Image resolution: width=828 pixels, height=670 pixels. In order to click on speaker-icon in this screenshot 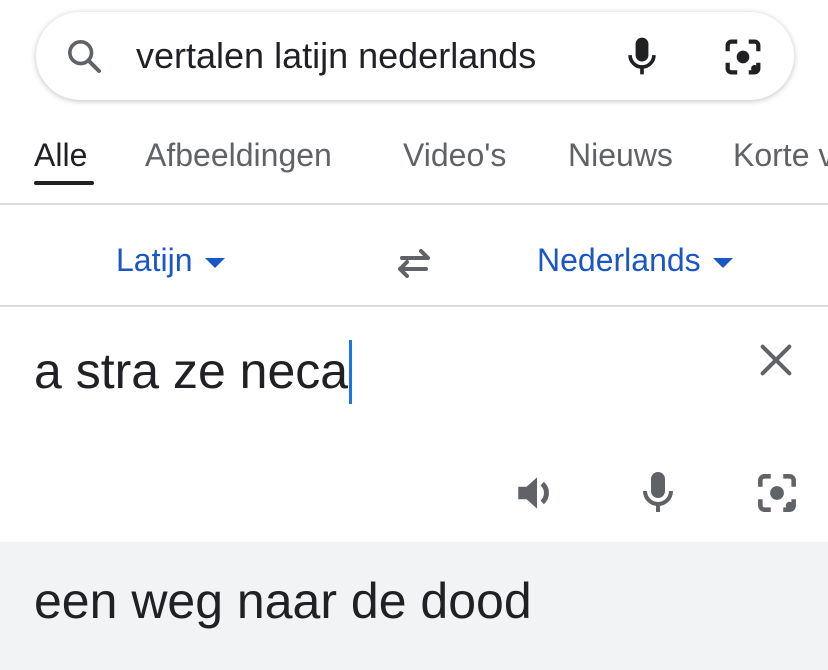, I will do `click(537, 493)`.